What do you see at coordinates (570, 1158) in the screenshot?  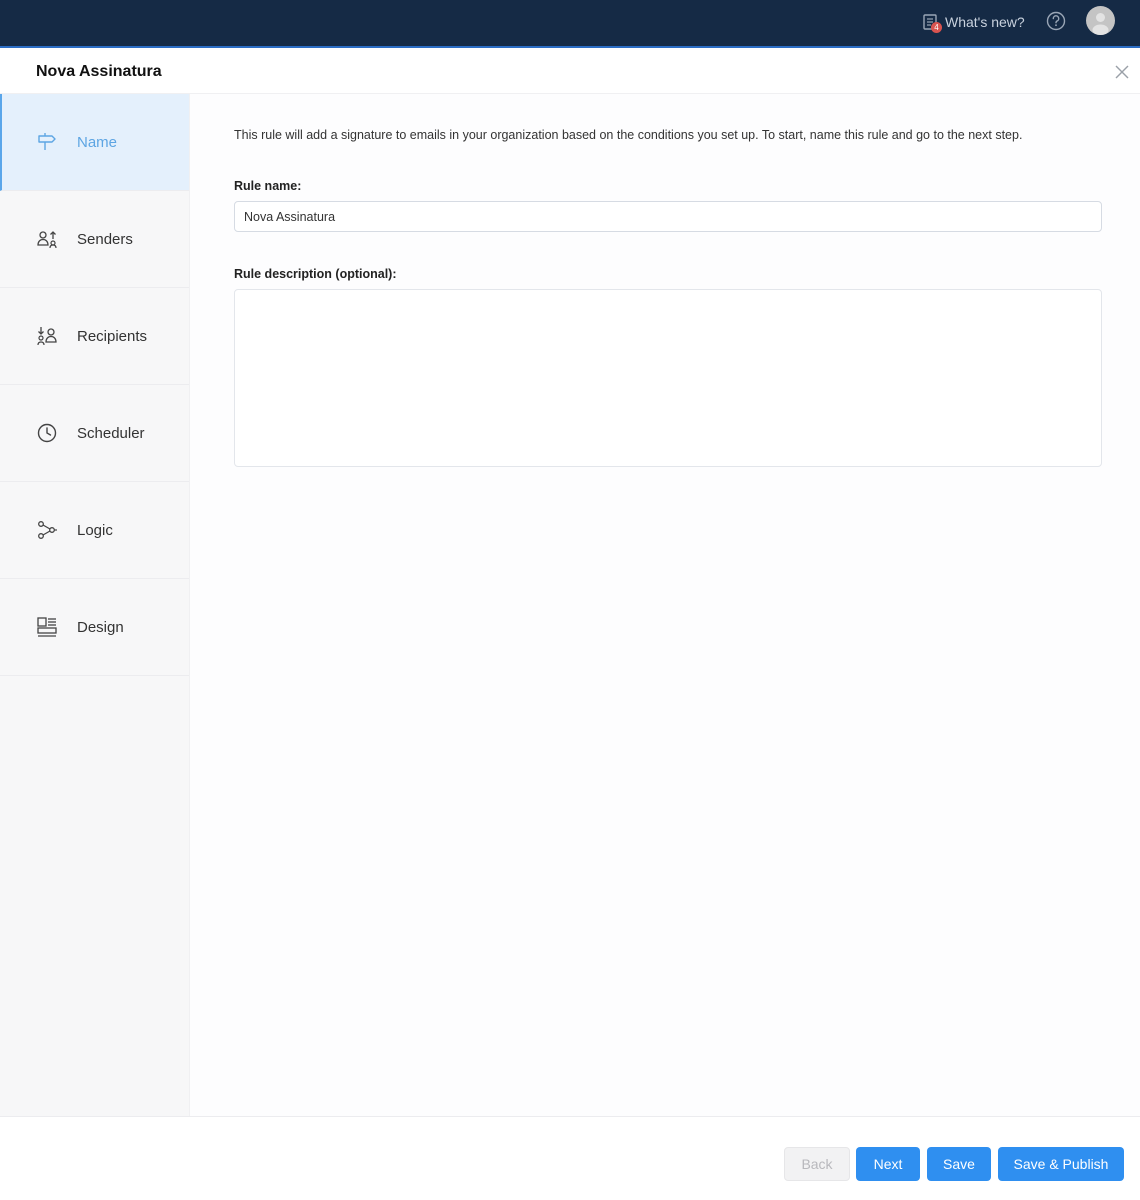 I see `wizard-footer: Back Next Save Save & Publish` at bounding box center [570, 1158].